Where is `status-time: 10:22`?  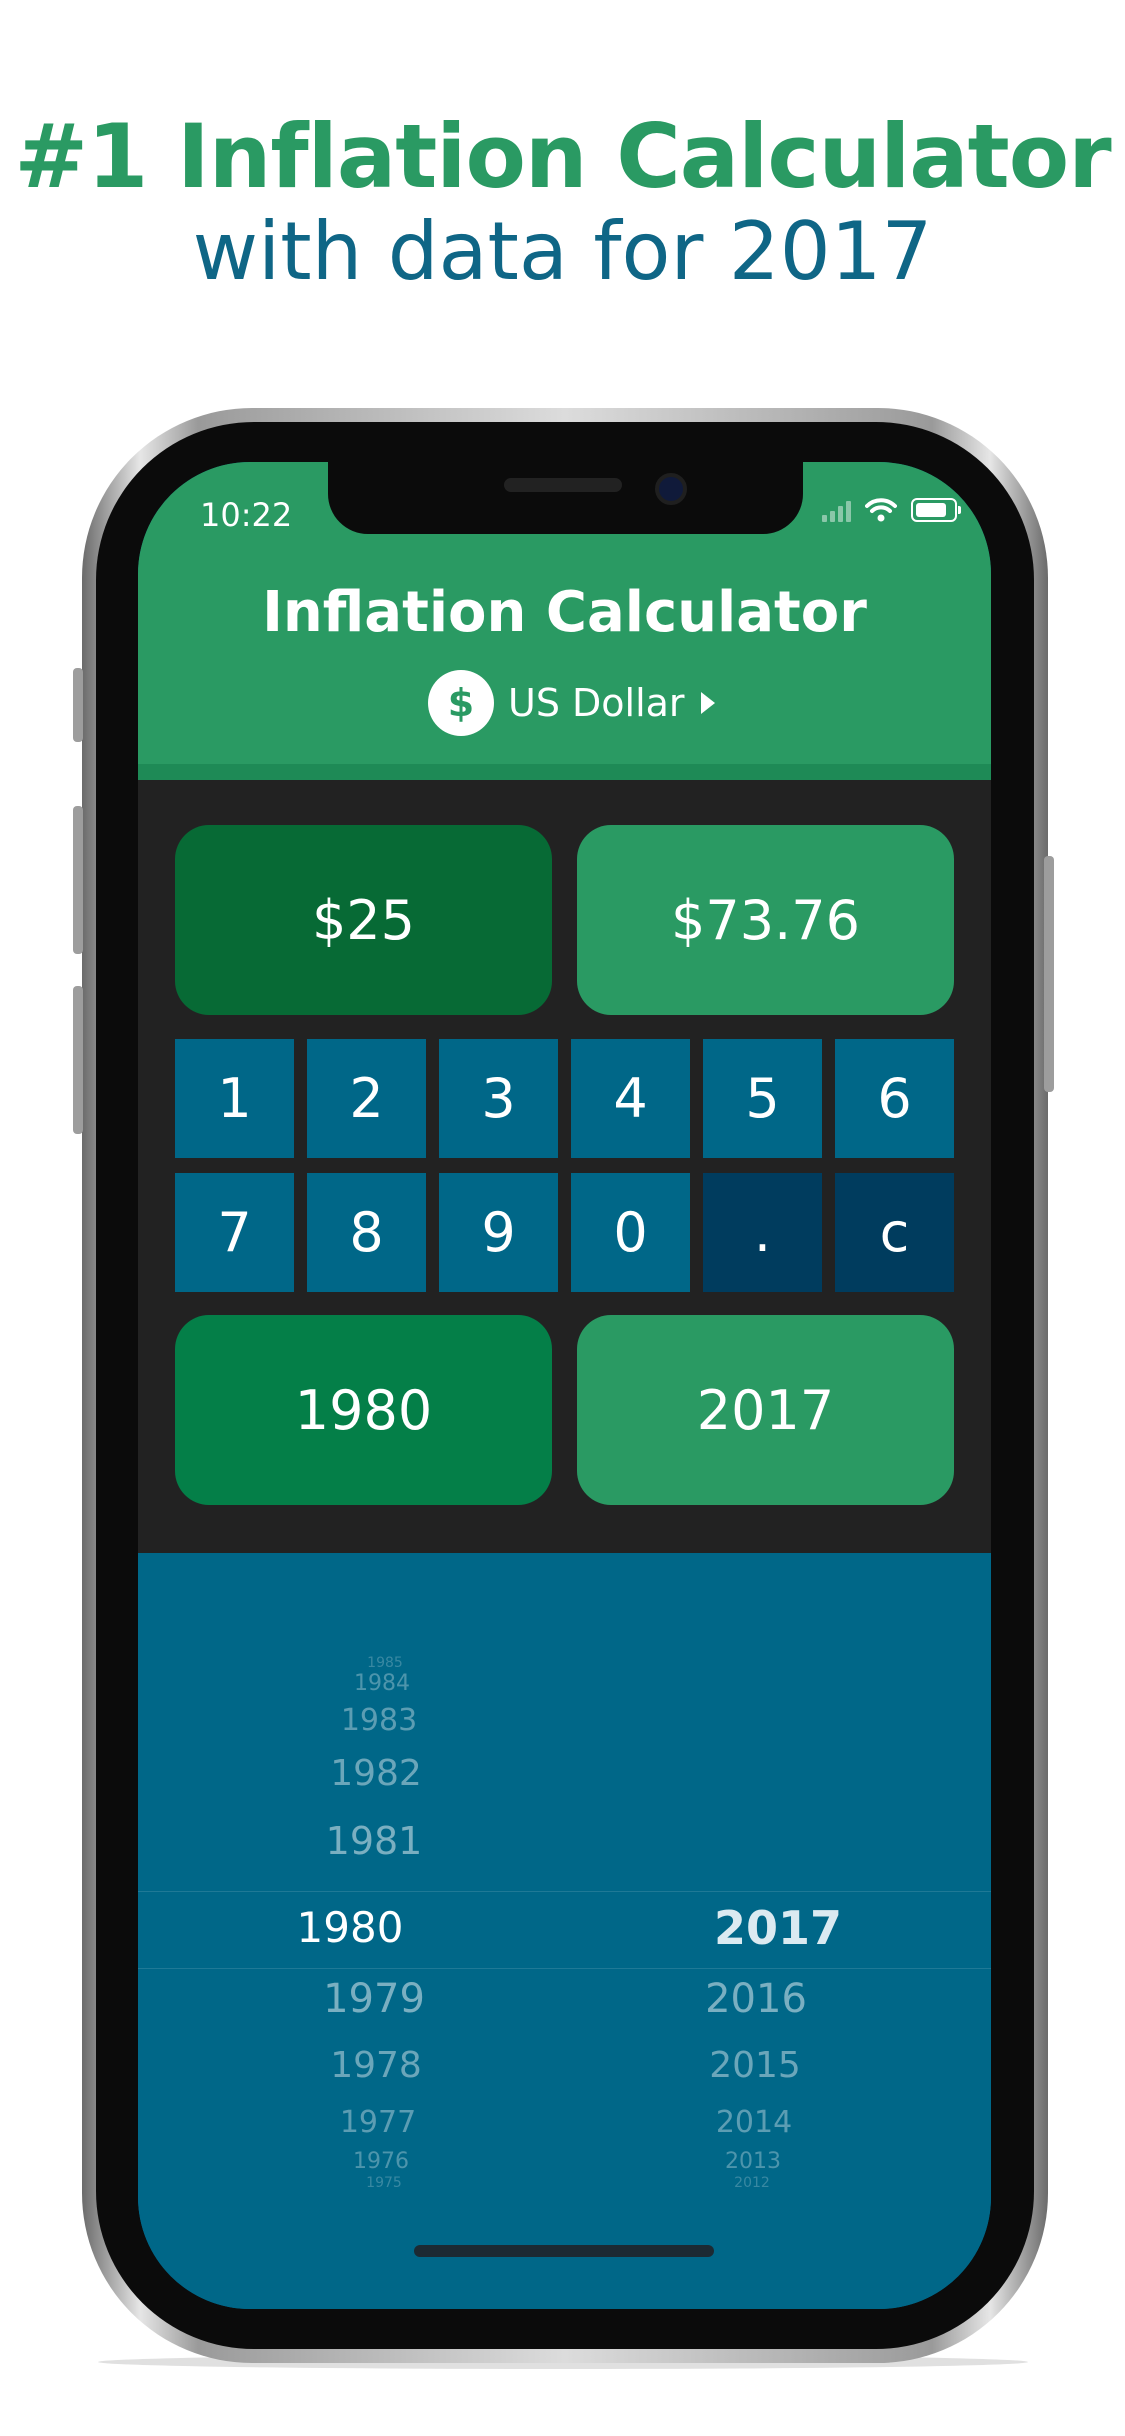 status-time: 10:22 is located at coordinates (246, 515).